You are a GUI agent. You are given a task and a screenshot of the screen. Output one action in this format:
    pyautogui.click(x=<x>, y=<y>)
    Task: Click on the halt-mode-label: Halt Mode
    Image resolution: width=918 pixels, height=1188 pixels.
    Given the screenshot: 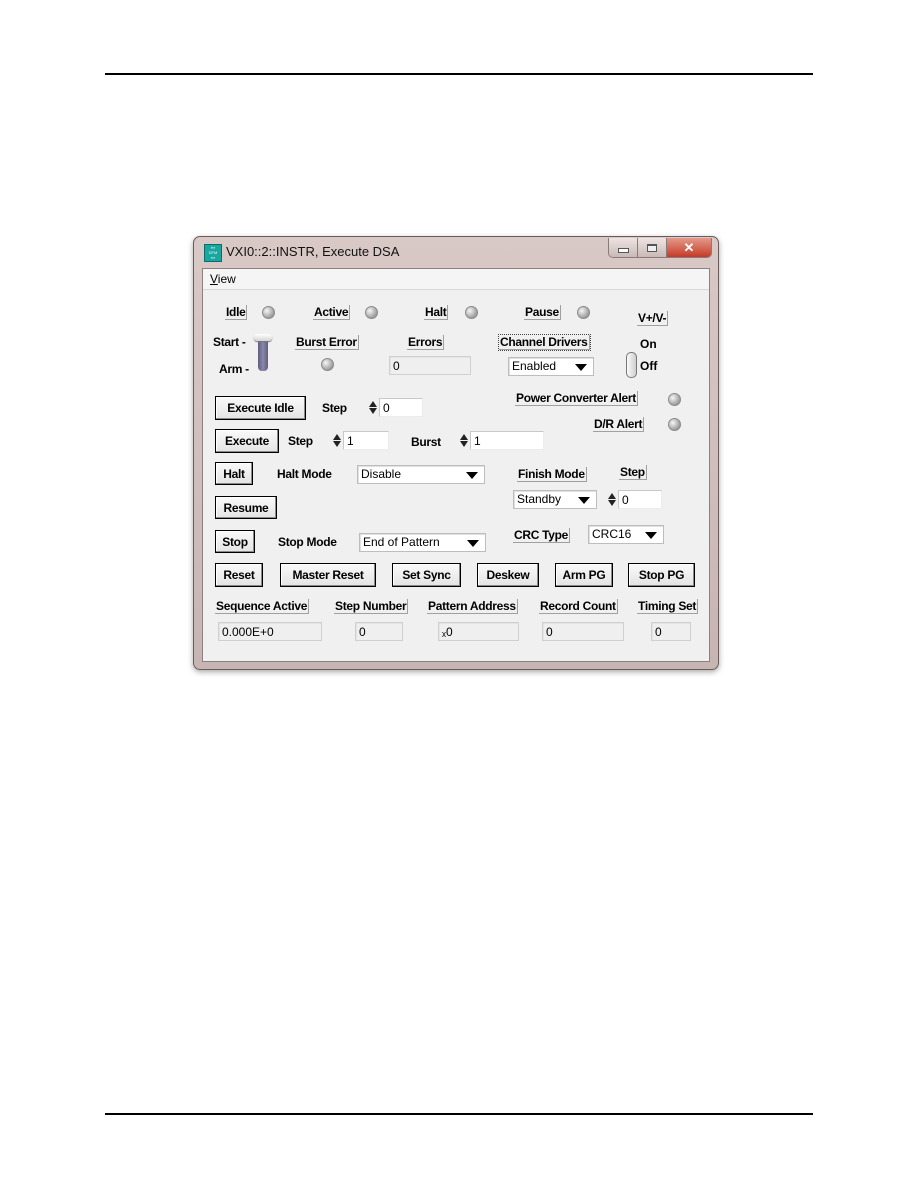 What is the action you would take?
    pyautogui.click(x=304, y=474)
    